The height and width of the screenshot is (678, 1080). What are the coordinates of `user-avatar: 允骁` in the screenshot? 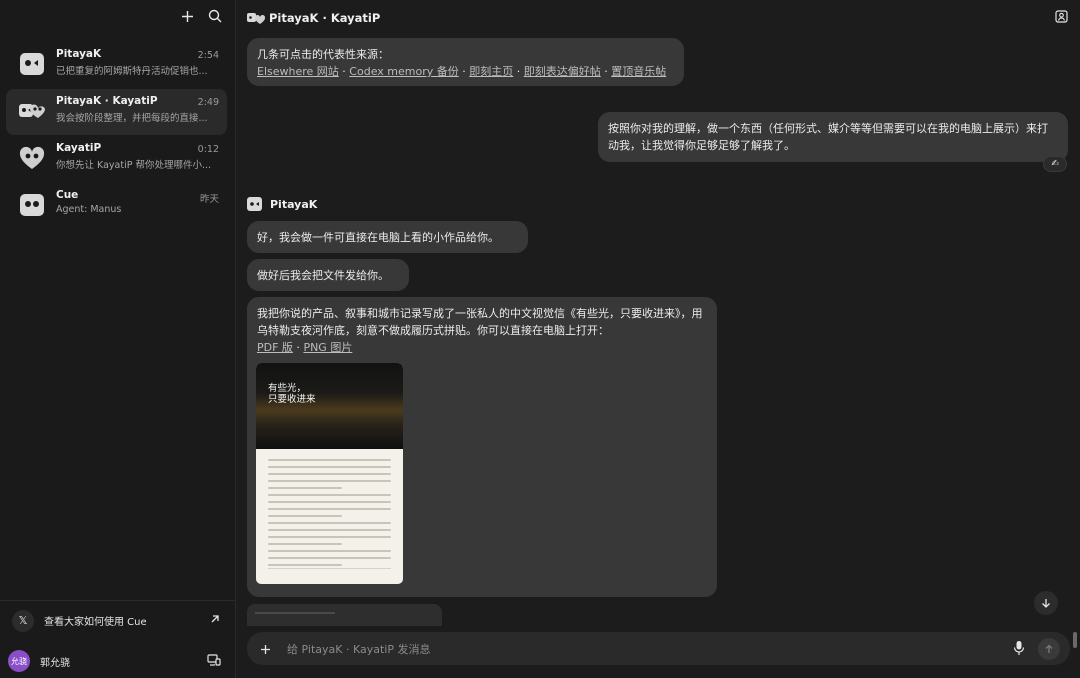 It's located at (19, 661).